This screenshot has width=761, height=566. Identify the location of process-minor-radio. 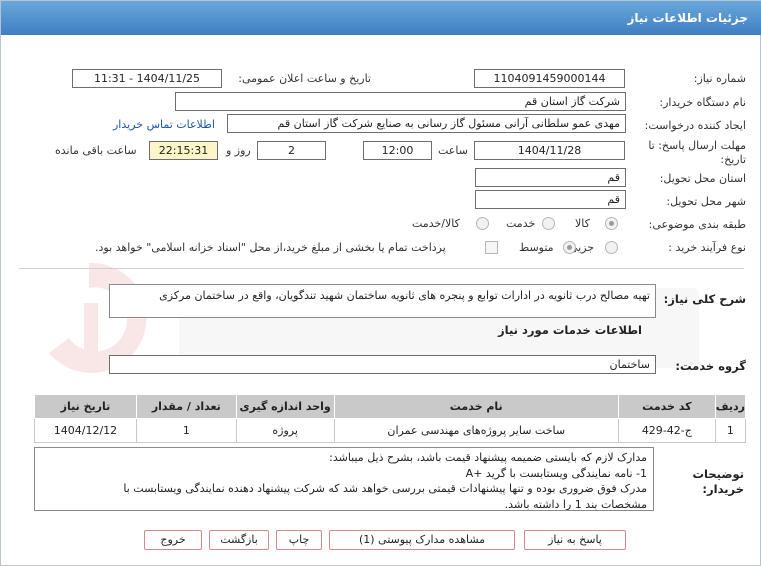
(611, 247).